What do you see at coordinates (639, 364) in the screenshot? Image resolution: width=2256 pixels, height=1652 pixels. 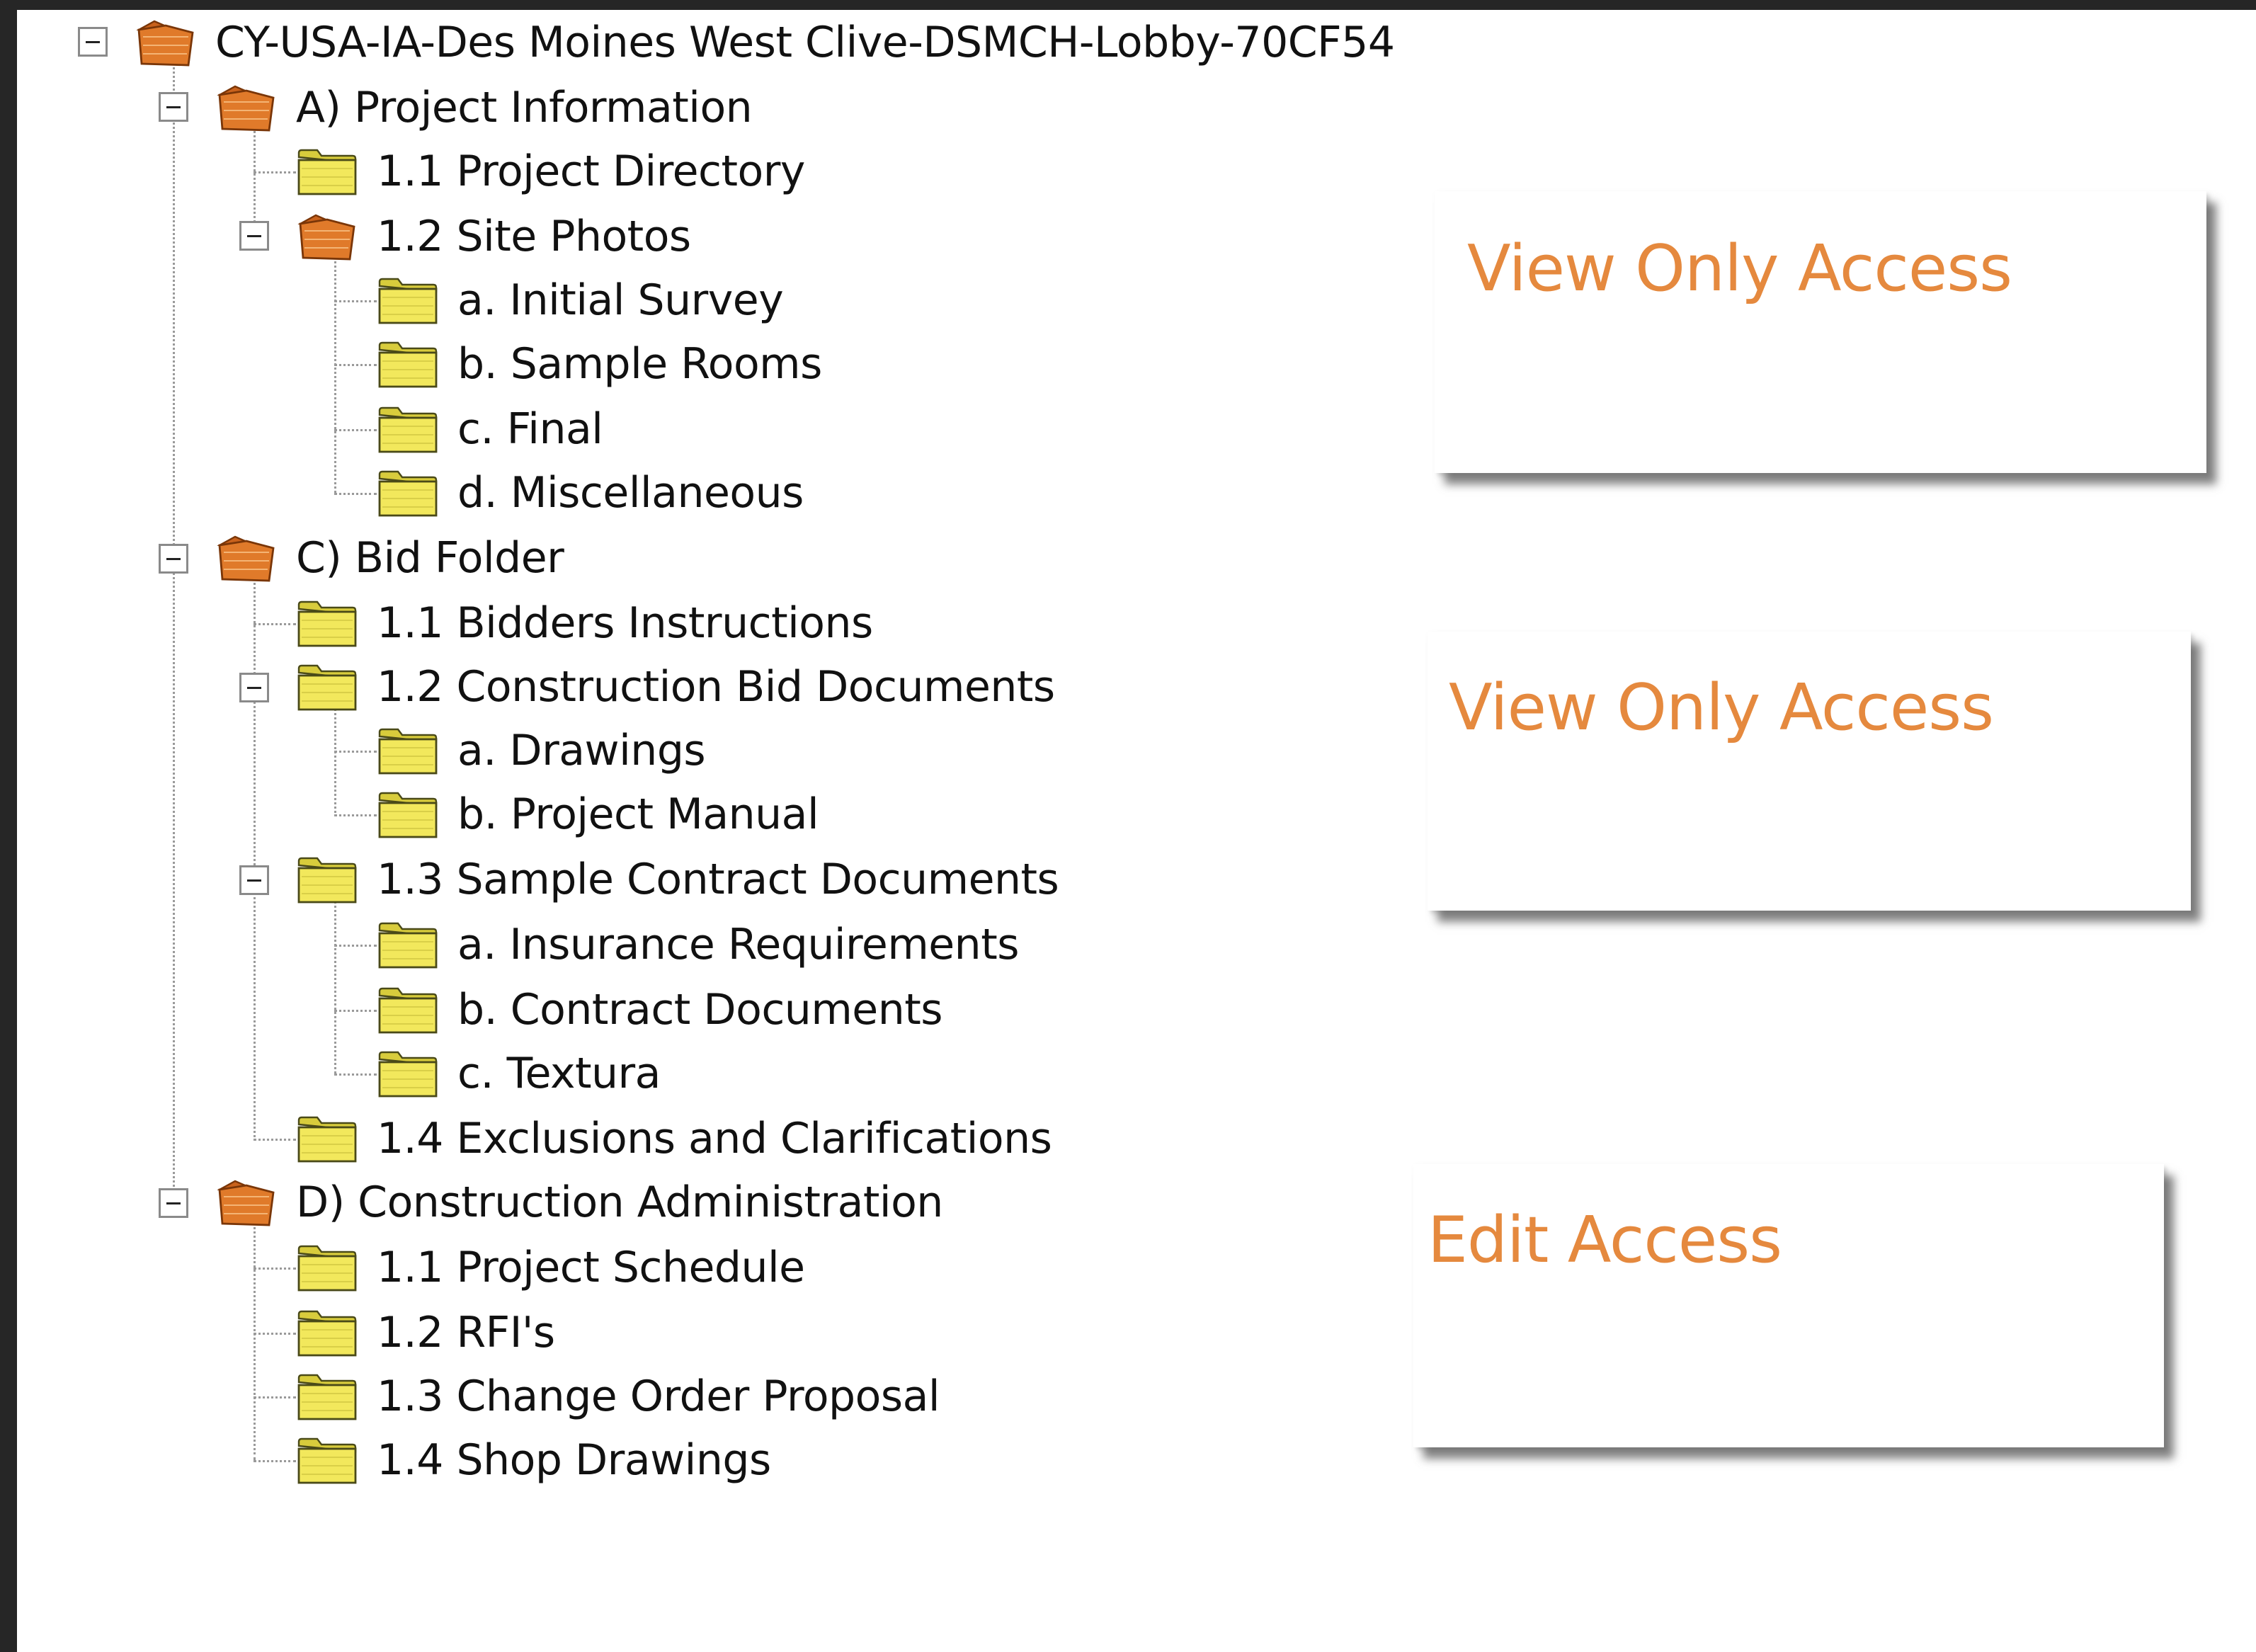 I see `tree-node-label: b. Sample Rooms` at bounding box center [639, 364].